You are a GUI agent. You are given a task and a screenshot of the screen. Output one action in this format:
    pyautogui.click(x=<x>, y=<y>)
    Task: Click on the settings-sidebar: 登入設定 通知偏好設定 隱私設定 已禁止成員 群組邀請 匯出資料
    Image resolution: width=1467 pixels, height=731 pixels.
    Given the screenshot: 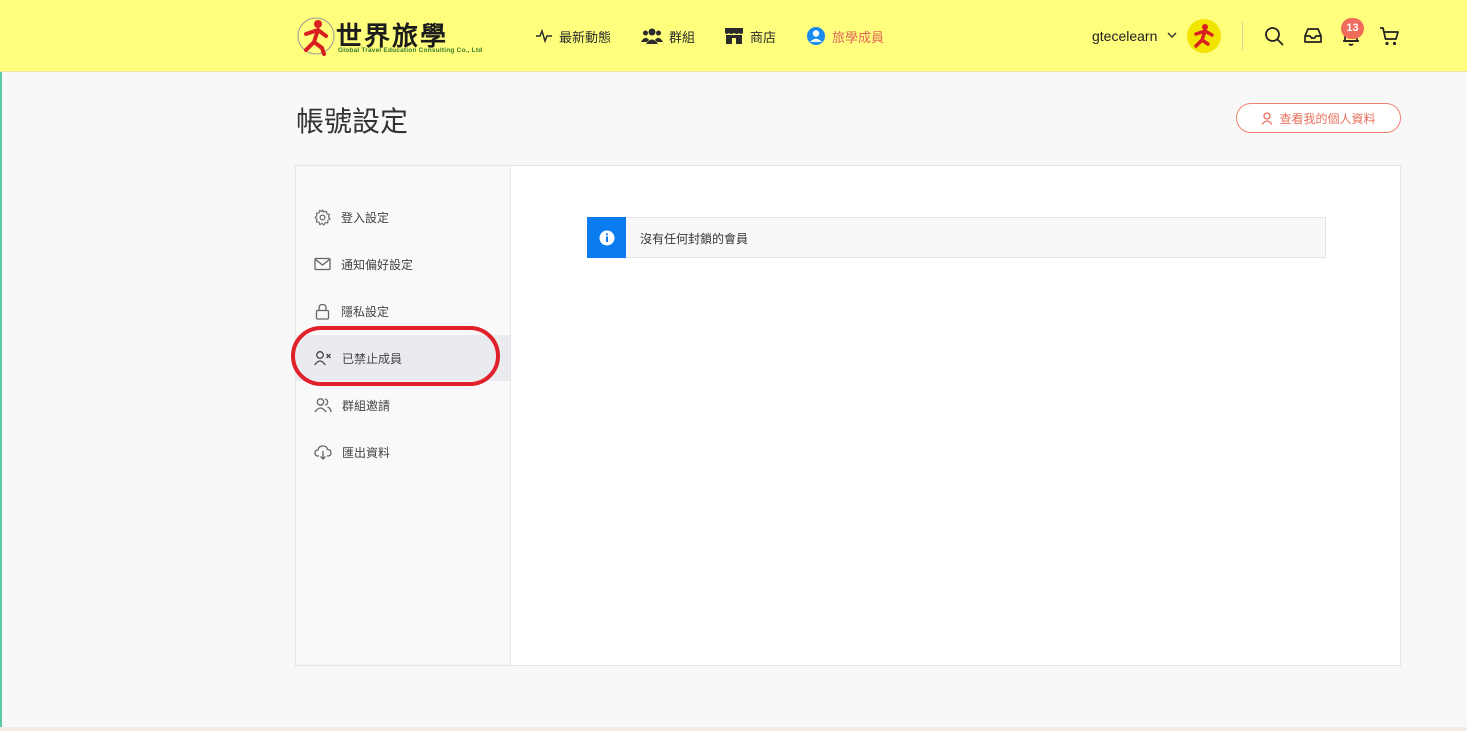 What is the action you would take?
    pyautogui.click(x=403, y=415)
    